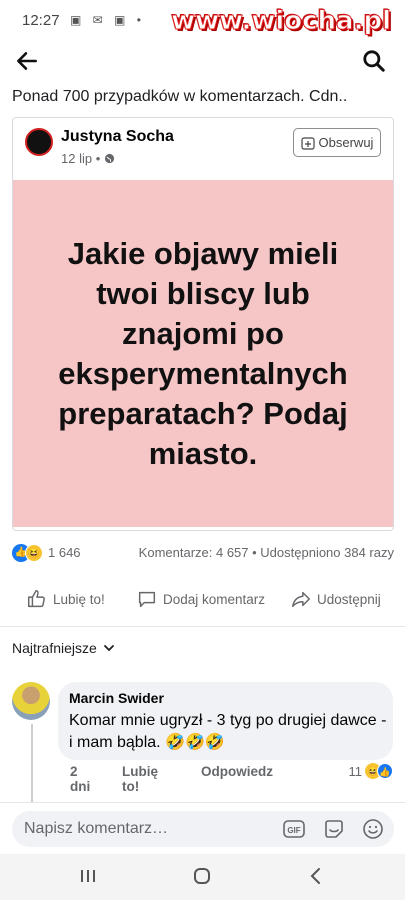 This screenshot has height=900, width=405. I want to click on sticker-button, so click(334, 829).